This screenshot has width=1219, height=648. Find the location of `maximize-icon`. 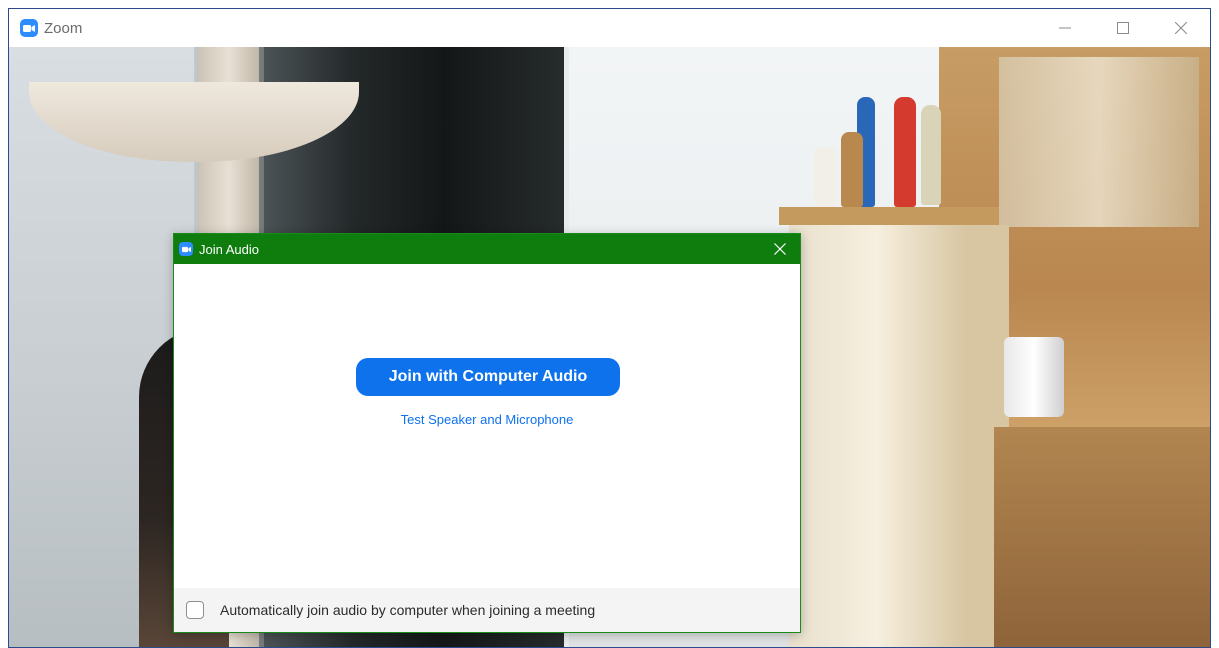

maximize-icon is located at coordinates (1123, 28).